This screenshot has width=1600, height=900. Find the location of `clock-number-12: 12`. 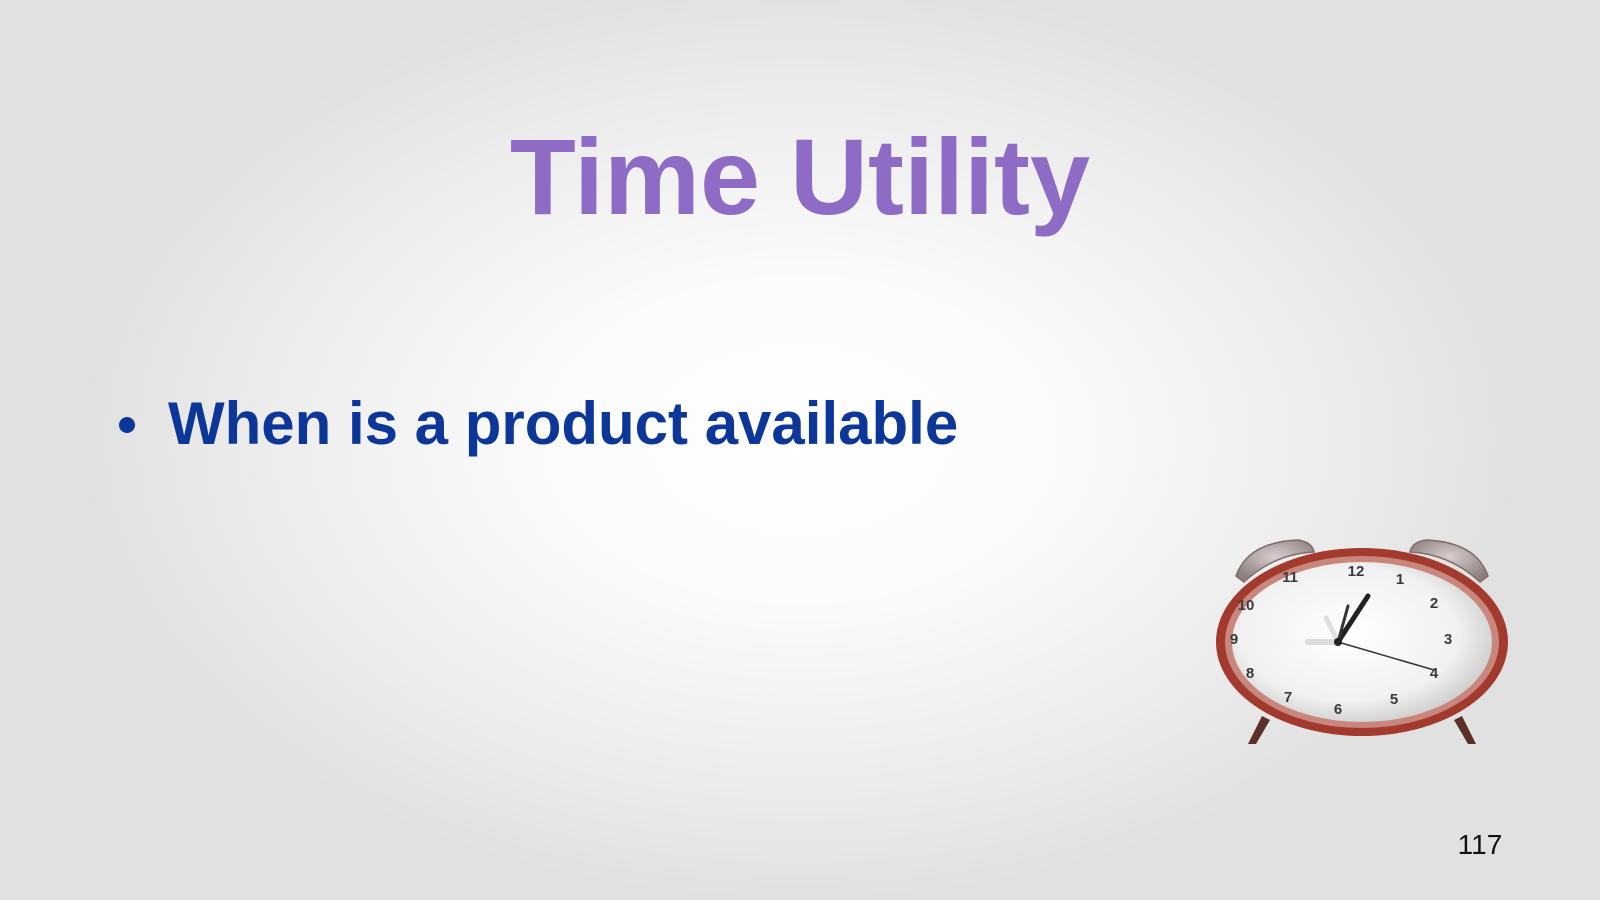

clock-number-12: 12 is located at coordinates (1356, 571).